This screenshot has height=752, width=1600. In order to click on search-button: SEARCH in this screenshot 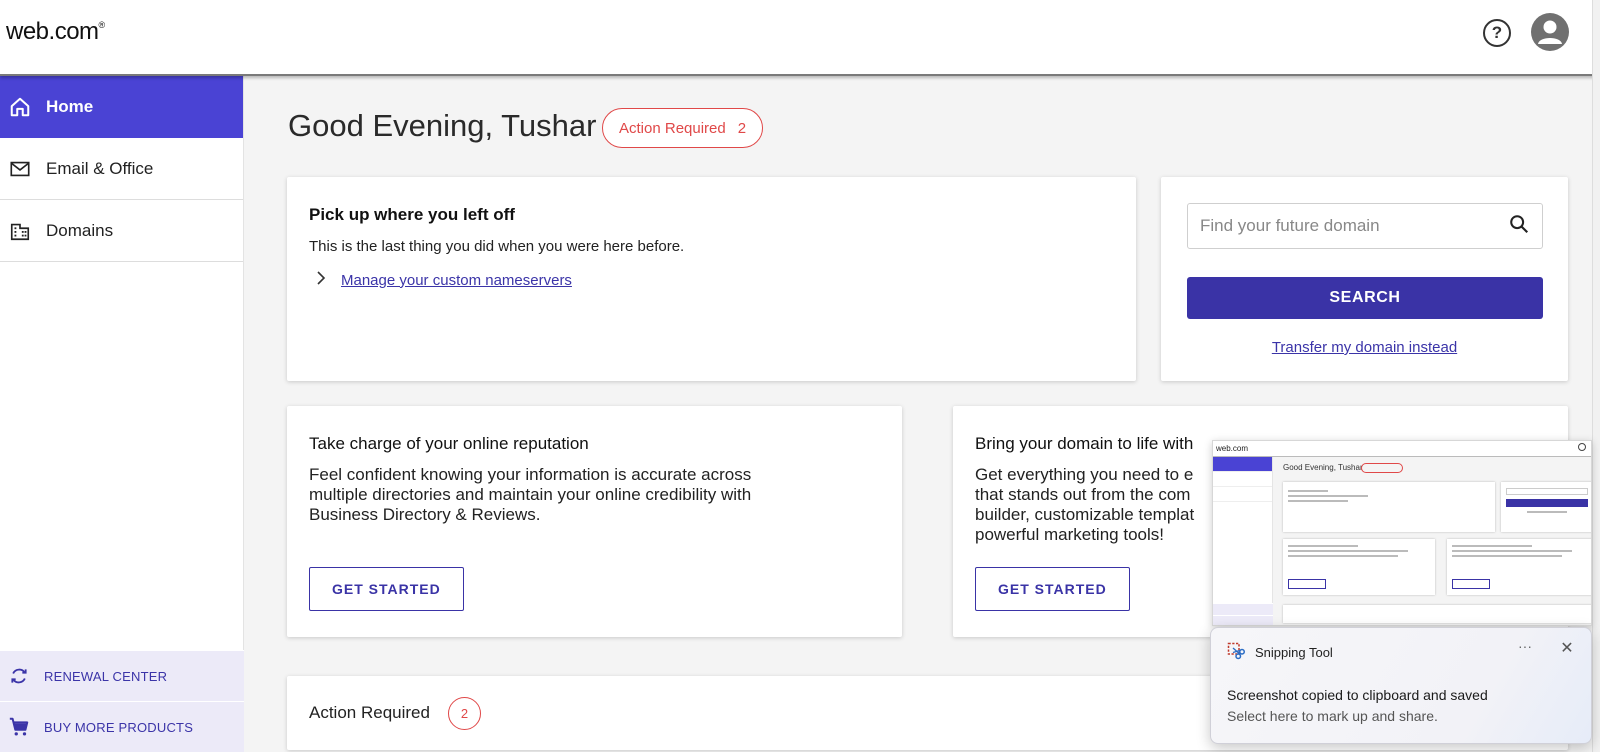, I will do `click(1365, 298)`.